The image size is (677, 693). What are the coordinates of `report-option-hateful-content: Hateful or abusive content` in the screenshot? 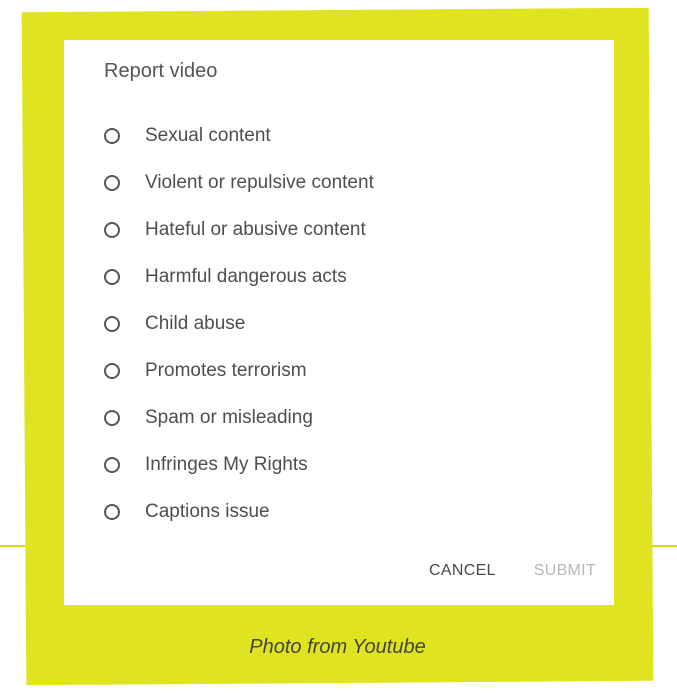 It's located at (239, 229).